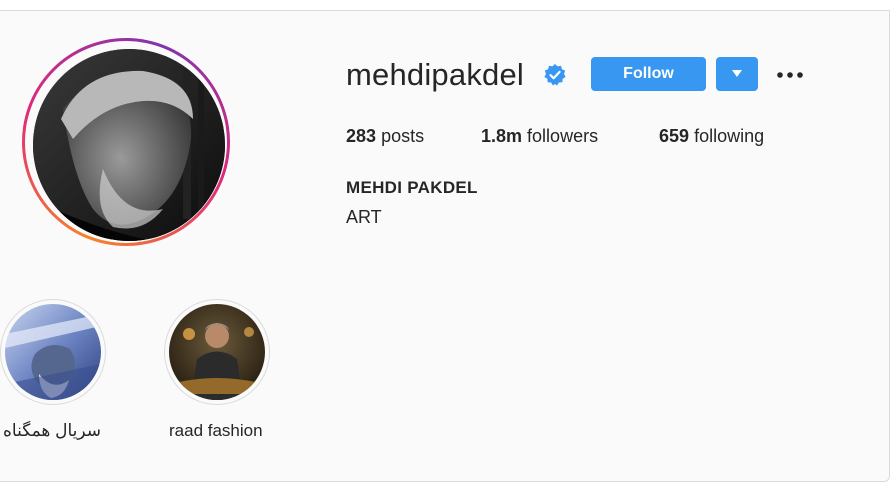 Image resolution: width=891 pixels, height=483 pixels. I want to click on suggested-accounts-dropdown-button, so click(737, 74).